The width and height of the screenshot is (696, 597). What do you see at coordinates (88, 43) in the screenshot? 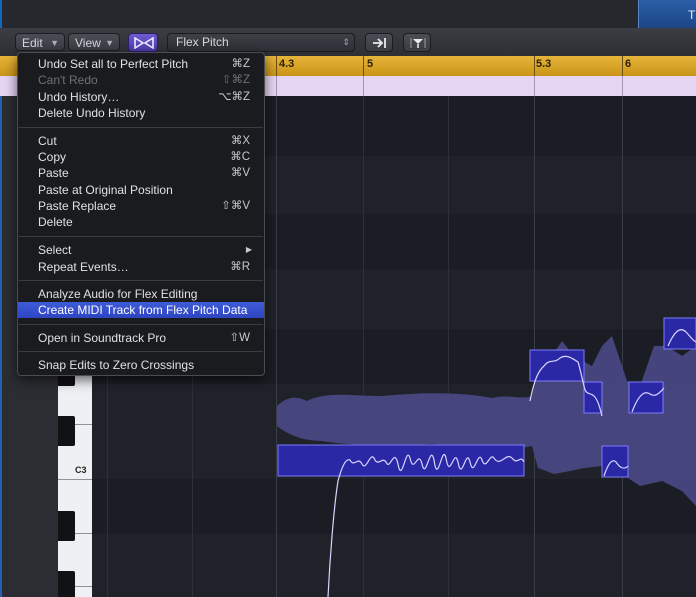
I see `view-menu-label: View` at bounding box center [88, 43].